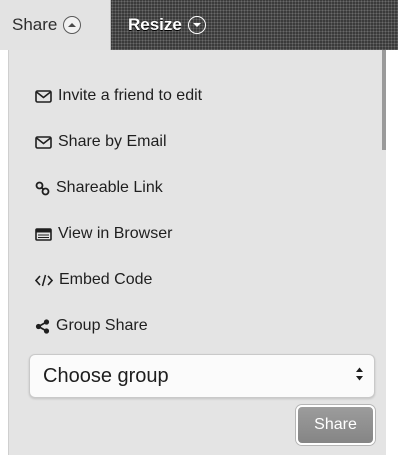  What do you see at coordinates (35, 24) in the screenshot?
I see `tab-share-label: Share` at bounding box center [35, 24].